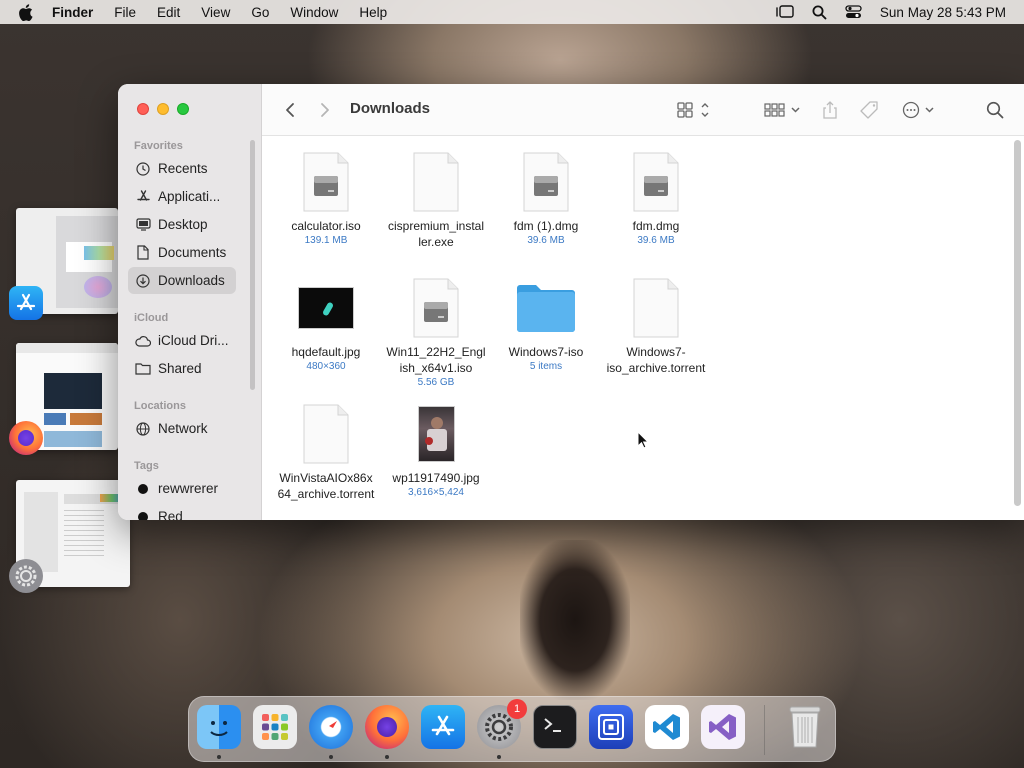 The width and height of the screenshot is (1024, 768). I want to click on file-item-wp11917490-jpg: wp11917490.jpg 3,616×5,424, so click(436, 451).